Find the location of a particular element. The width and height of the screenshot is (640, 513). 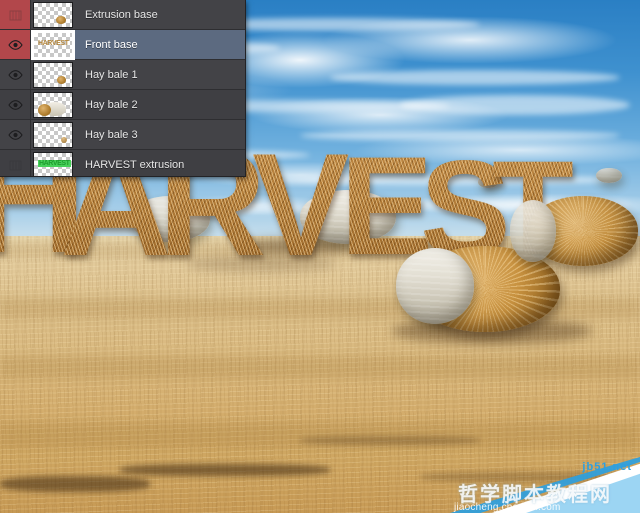

layer-name-label: HARVEST extrusion is located at coordinates (135, 164).